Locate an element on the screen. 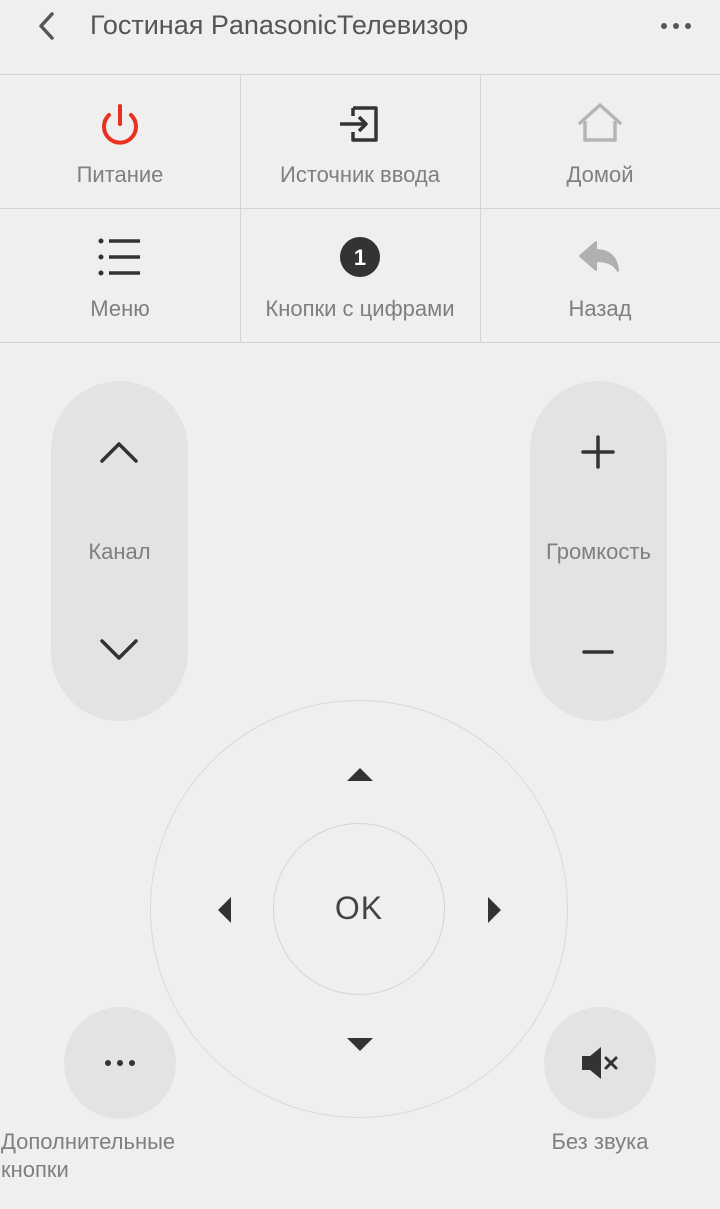 The height and width of the screenshot is (1209, 720). triangle-up-icon is located at coordinates (360, 774).